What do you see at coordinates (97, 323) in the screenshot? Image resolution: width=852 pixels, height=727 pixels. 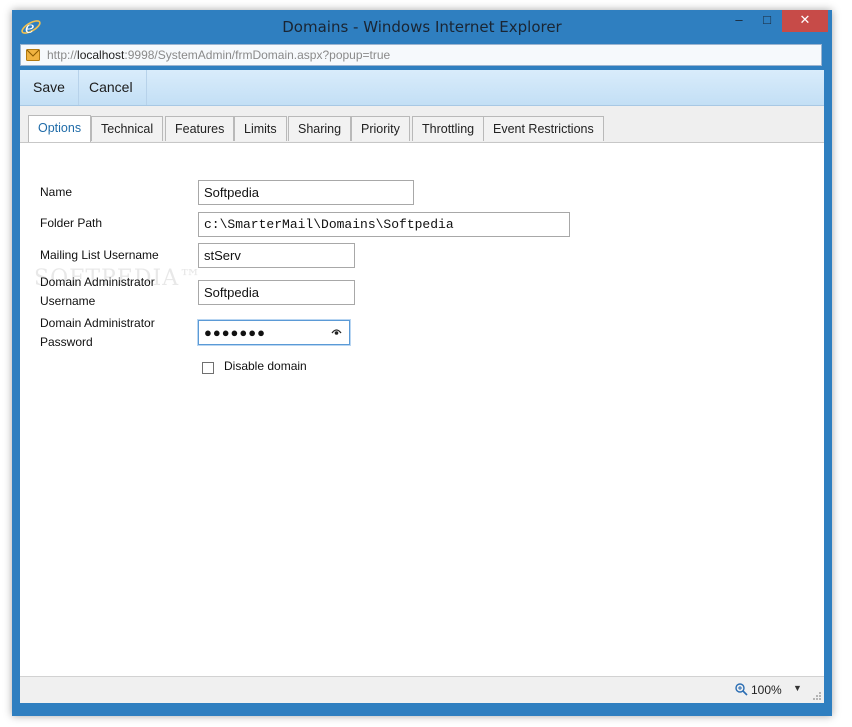 I see `admin-password-label-line1: Domain Administrator` at bounding box center [97, 323].